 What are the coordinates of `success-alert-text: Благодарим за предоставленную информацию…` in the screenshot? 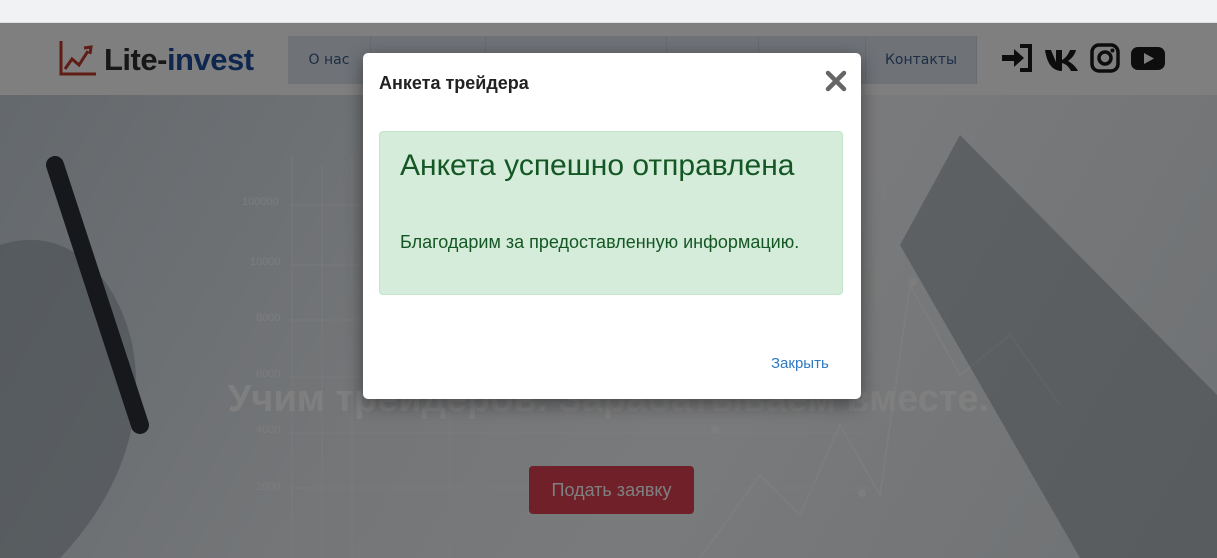 It's located at (600, 242).